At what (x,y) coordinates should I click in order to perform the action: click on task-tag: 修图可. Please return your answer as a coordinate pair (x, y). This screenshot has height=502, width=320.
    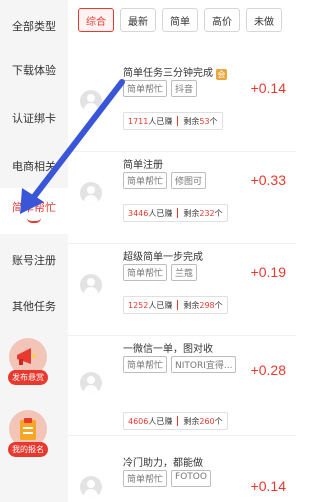
    Looking at the image, I should click on (189, 180).